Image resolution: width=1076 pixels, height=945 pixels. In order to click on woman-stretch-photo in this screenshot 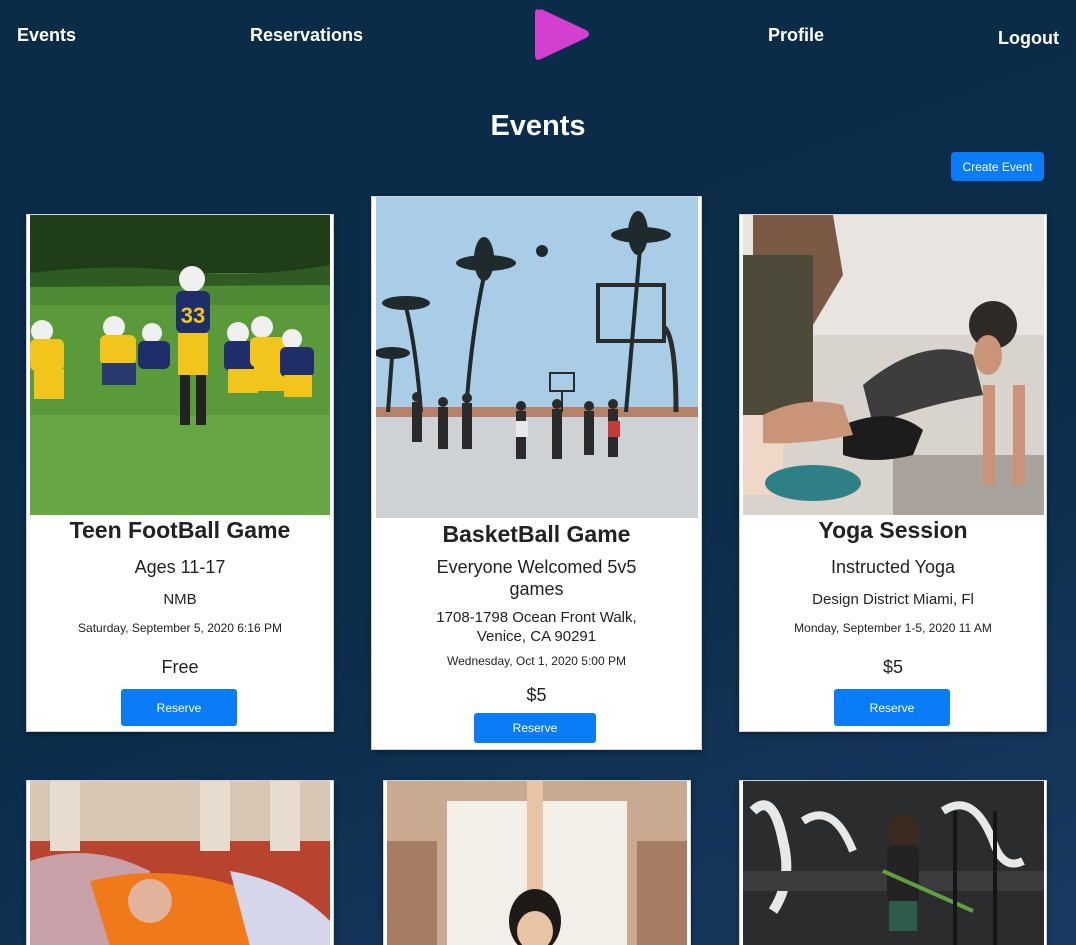, I will do `click(537, 863)`.